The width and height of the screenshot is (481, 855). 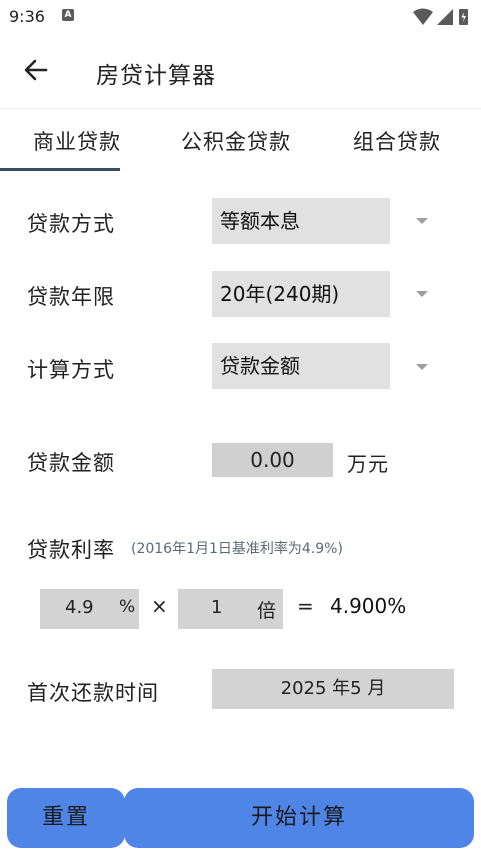 What do you see at coordinates (305, 606) in the screenshot?
I see `equals-sign: =` at bounding box center [305, 606].